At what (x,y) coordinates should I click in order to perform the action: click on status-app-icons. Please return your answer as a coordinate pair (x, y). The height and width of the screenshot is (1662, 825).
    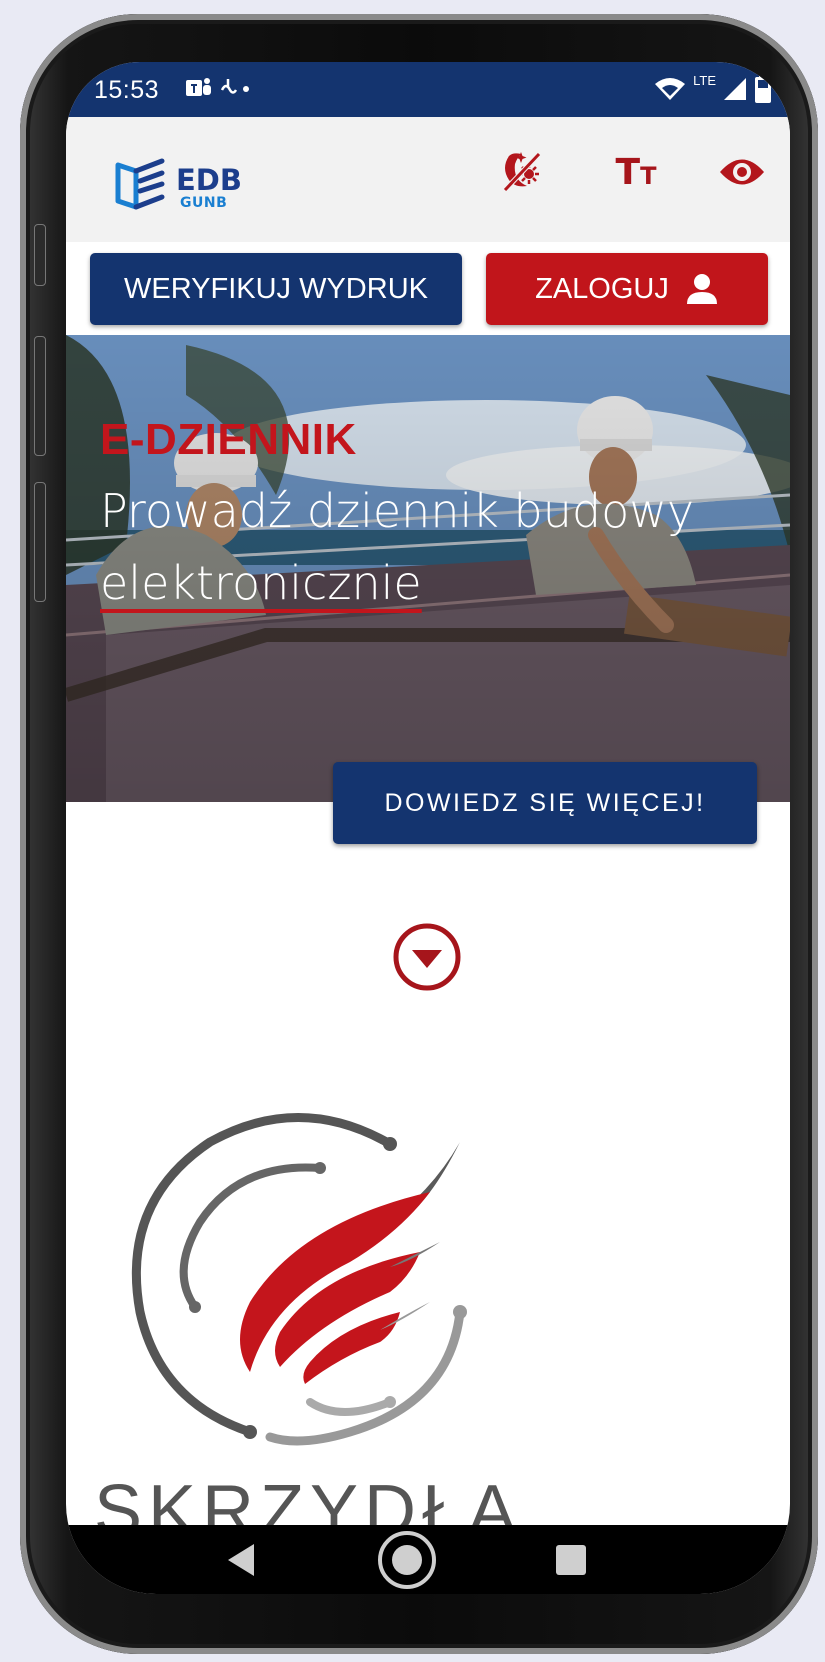
    Looking at the image, I should click on (220, 92).